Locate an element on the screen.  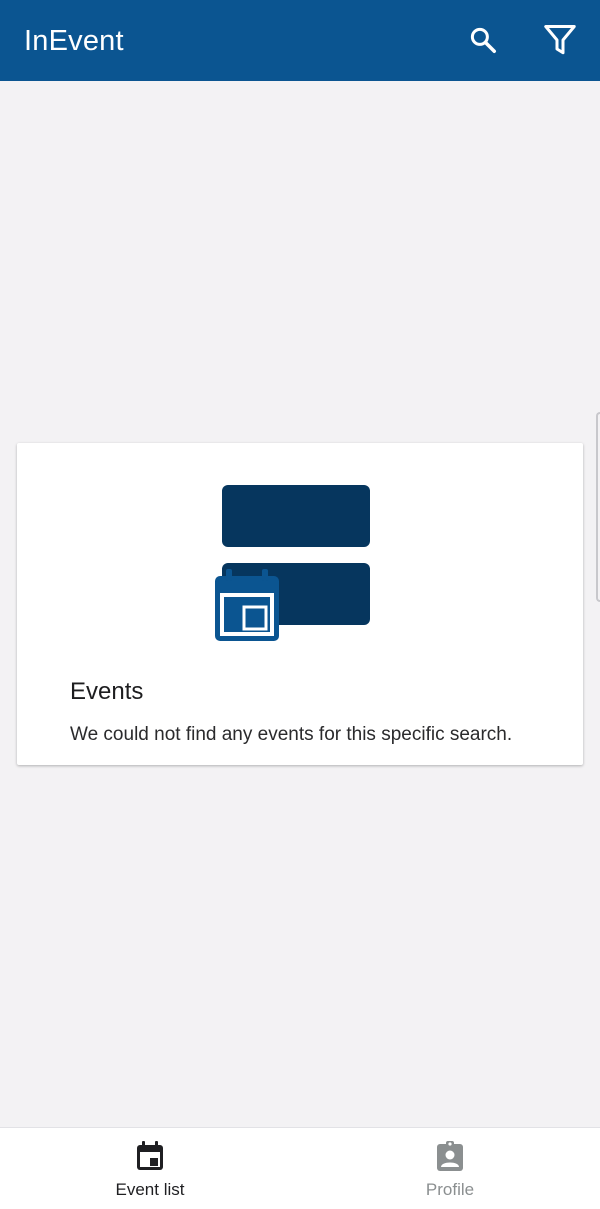
nav-item-profile: Profile is located at coordinates (450, 1168).